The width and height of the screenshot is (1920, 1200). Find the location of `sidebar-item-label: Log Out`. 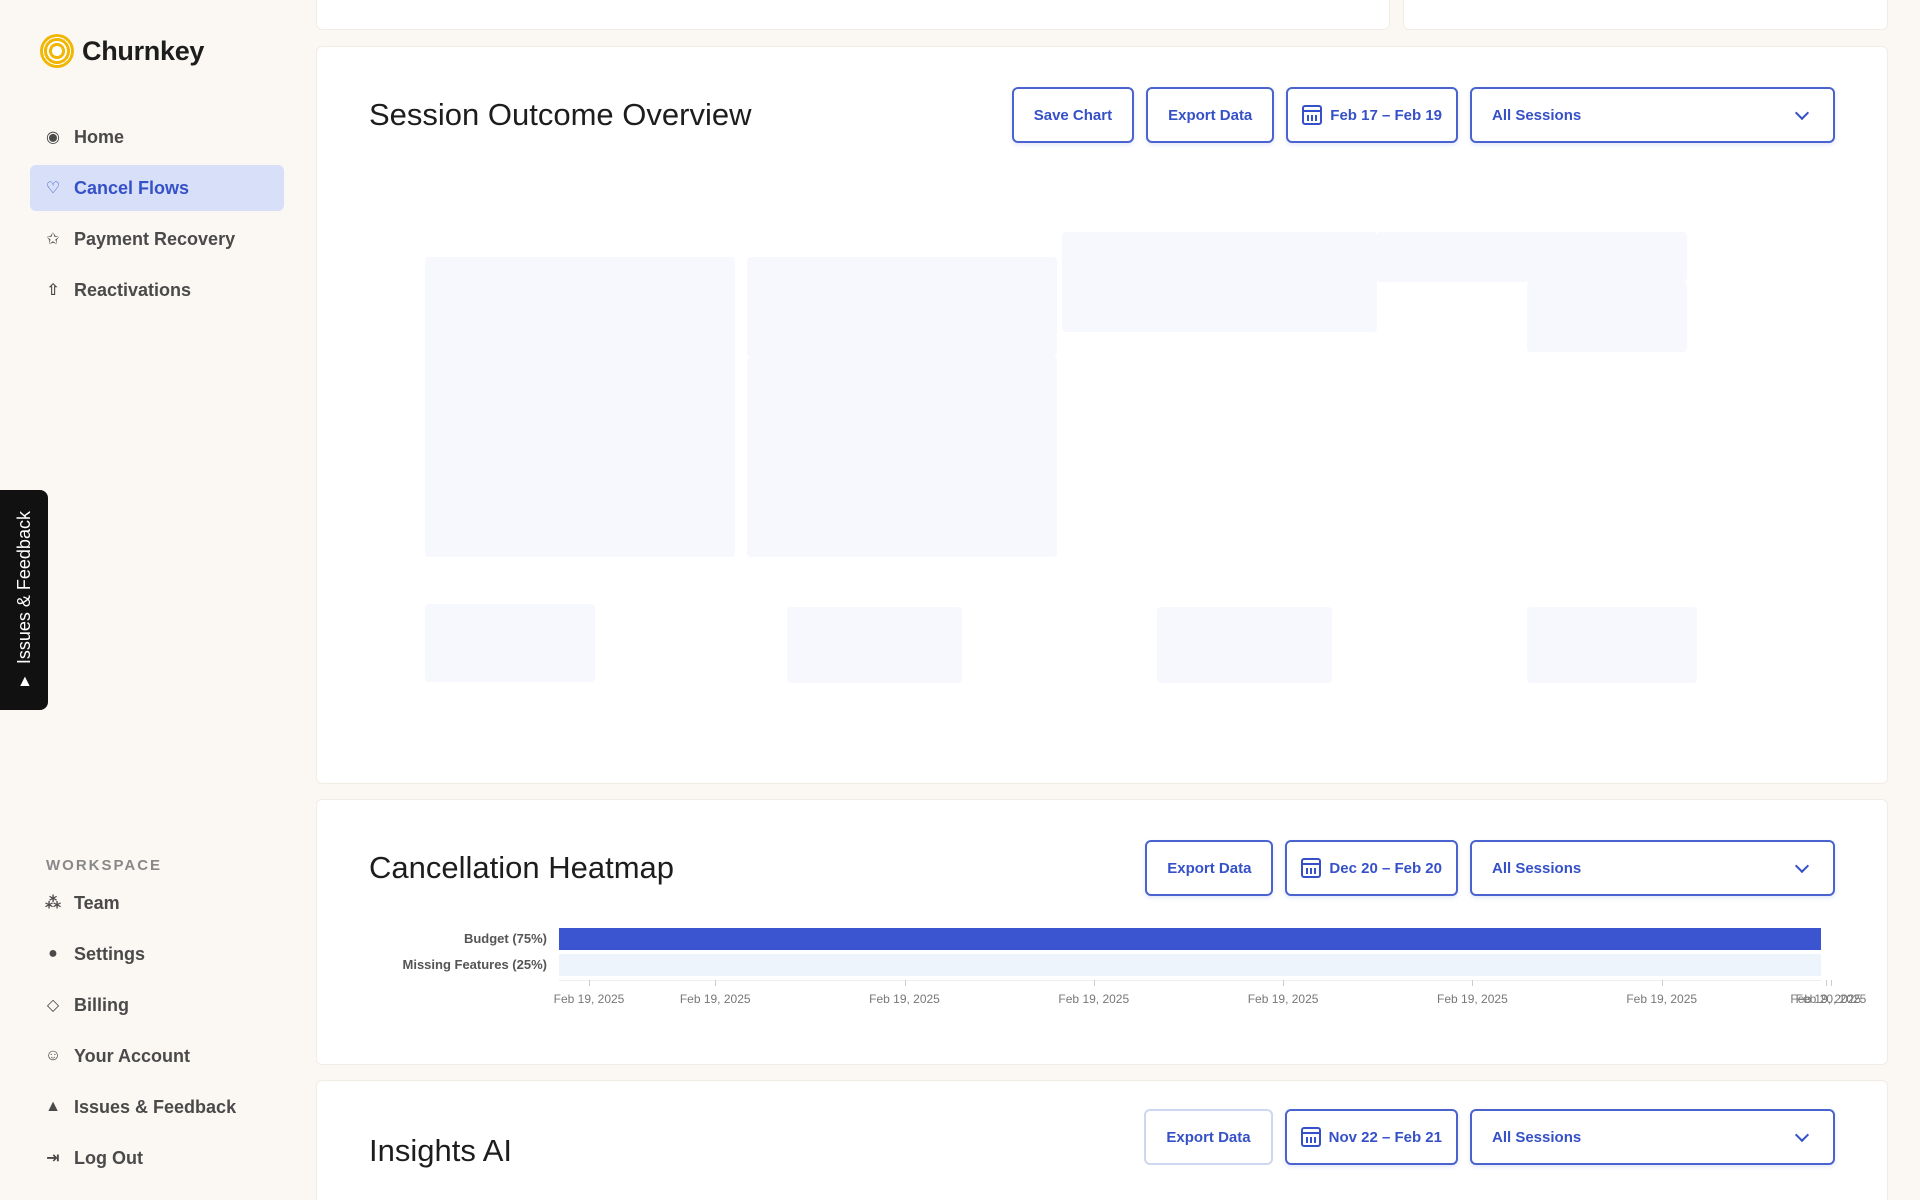

sidebar-item-label: Log Out is located at coordinates (108, 1157).